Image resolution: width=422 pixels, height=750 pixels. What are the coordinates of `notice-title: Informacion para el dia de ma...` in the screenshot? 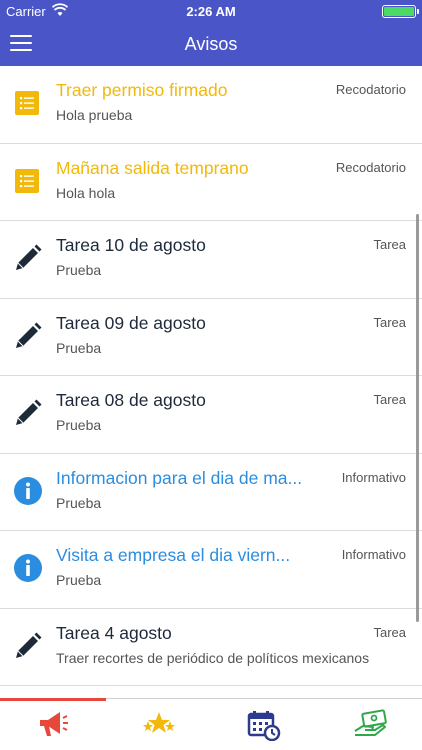 It's located at (179, 477).